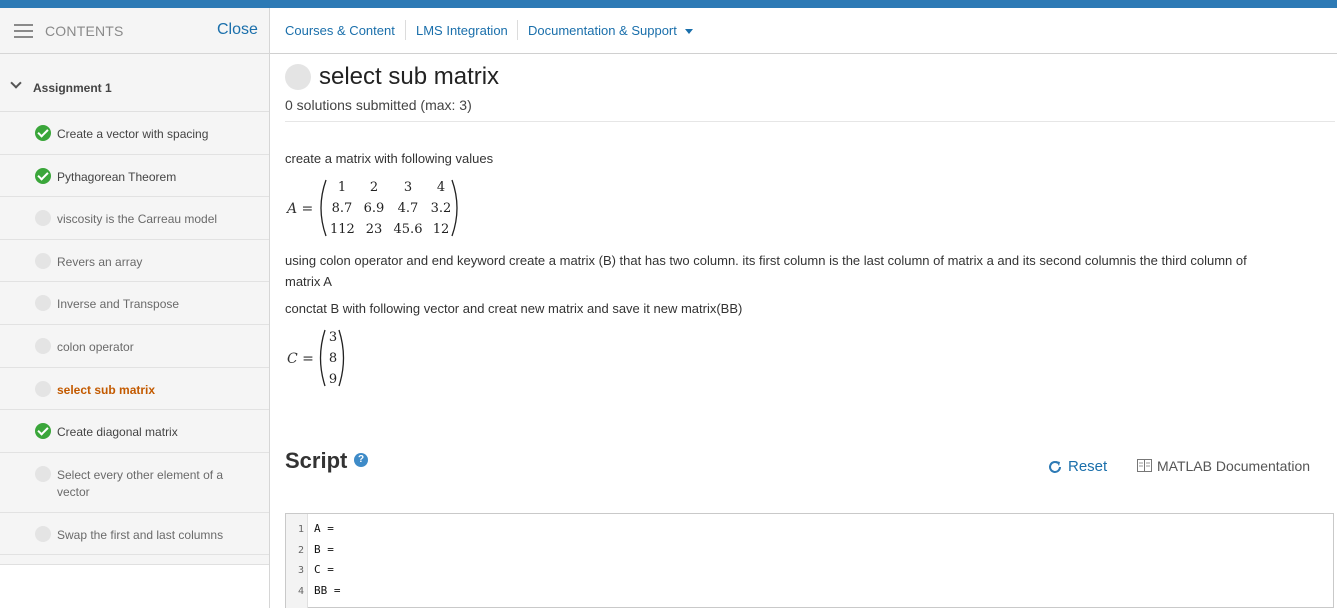 The width and height of the screenshot is (1337, 608). What do you see at coordinates (809, 560) in the screenshot?
I see `script-editor: 1 2 3 4 A = B = C = BB =` at bounding box center [809, 560].